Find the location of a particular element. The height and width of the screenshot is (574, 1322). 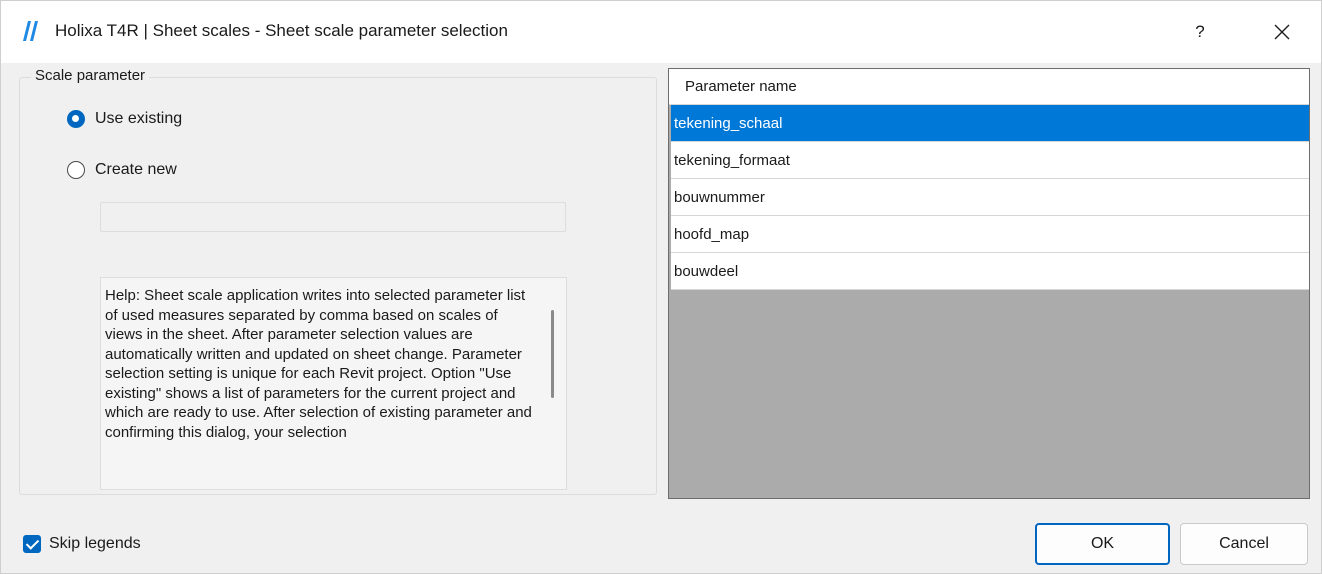

scale-parameter-legend: Scale parameter is located at coordinates (90, 75).